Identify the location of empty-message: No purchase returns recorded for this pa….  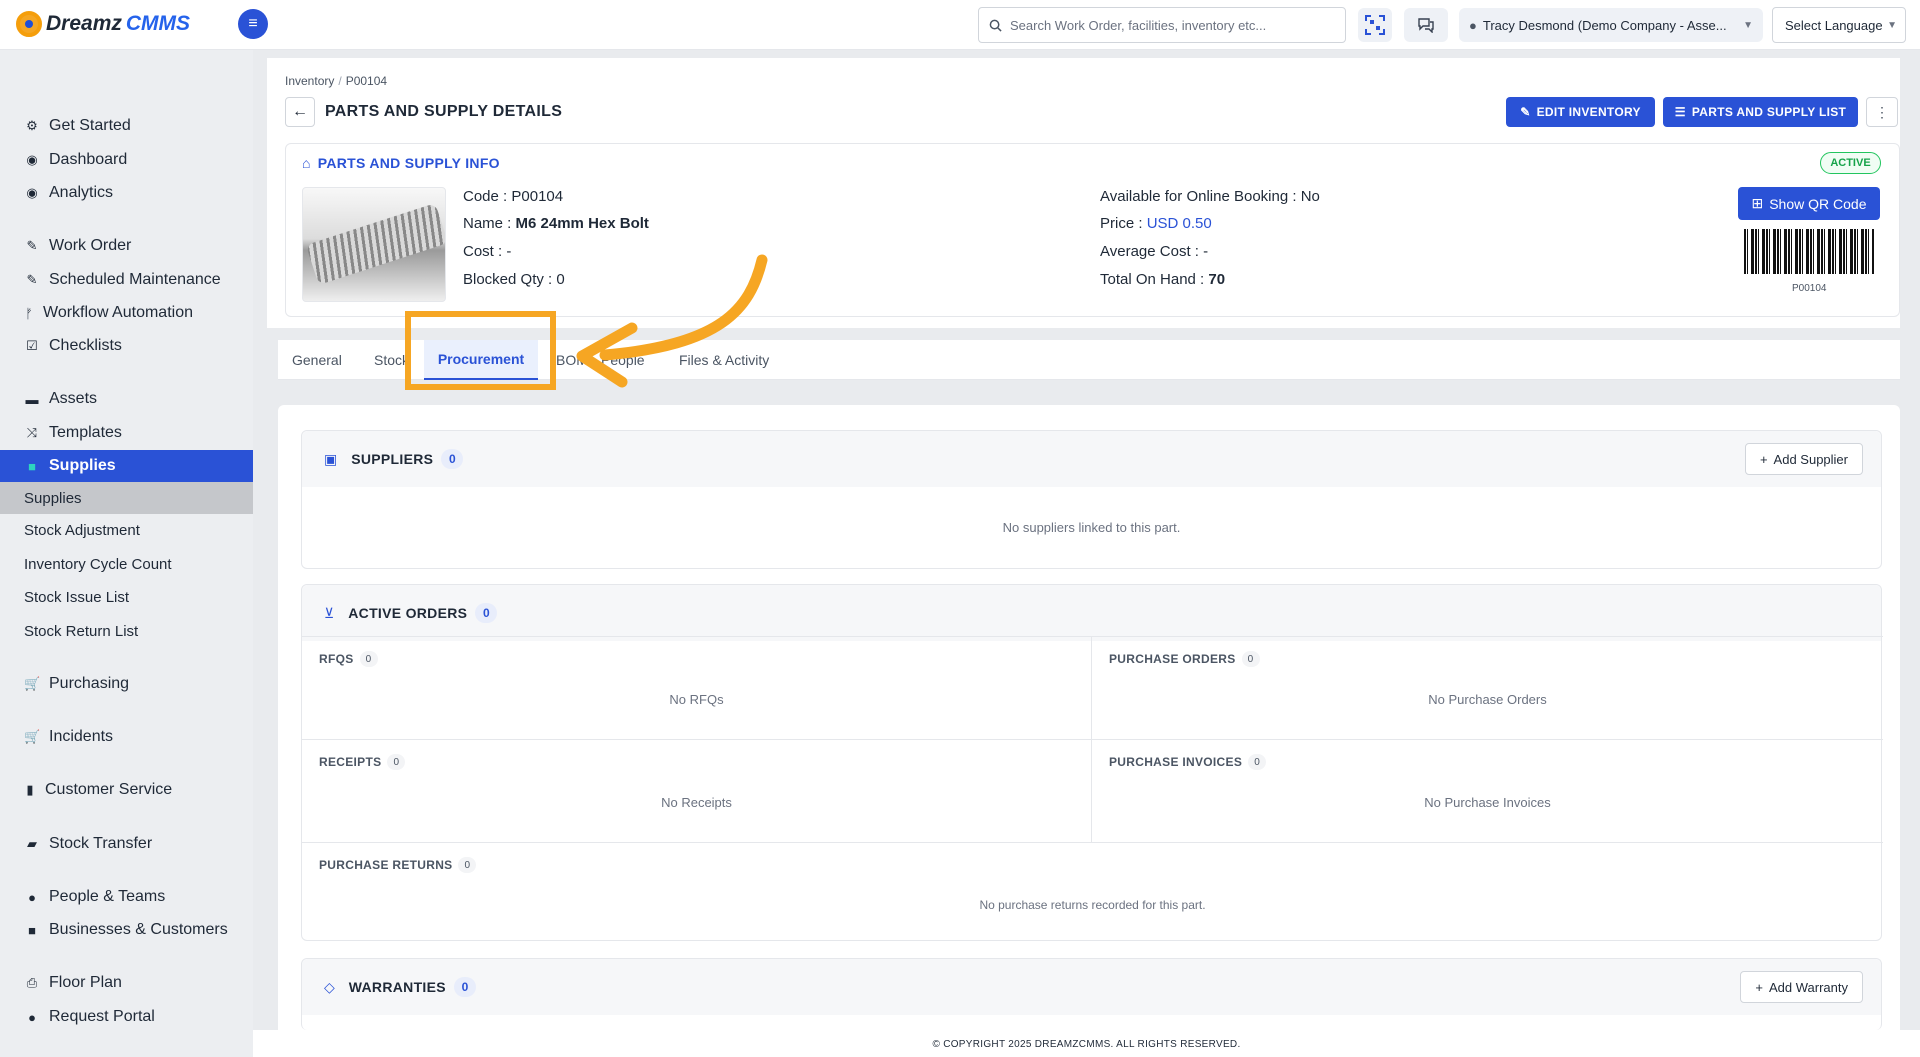
(1092, 905).